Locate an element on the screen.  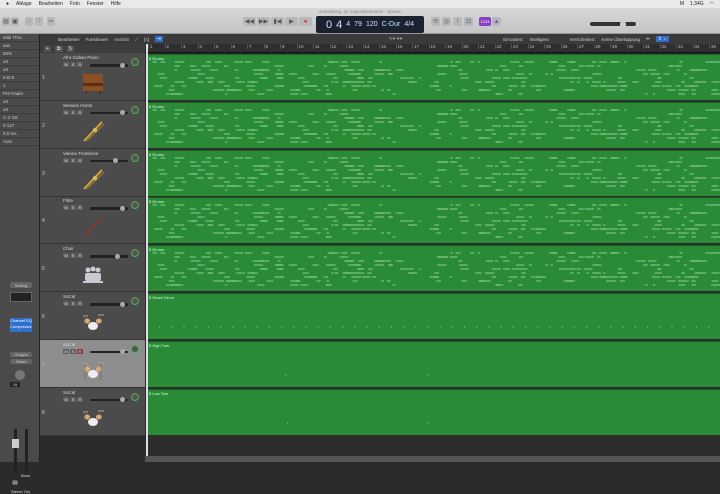
automation-icon: ⟋ is located at coordinates (136, 39).